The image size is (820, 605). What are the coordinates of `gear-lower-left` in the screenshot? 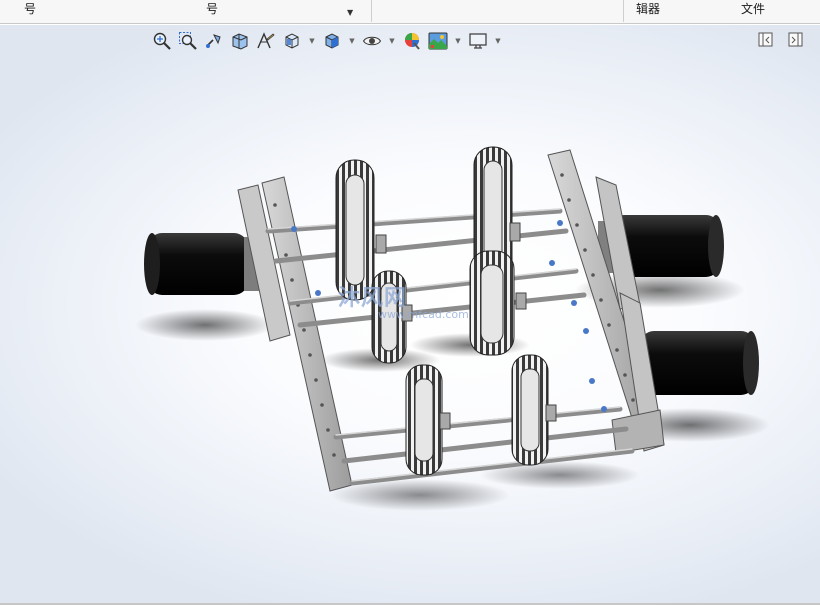 It's located at (424, 420).